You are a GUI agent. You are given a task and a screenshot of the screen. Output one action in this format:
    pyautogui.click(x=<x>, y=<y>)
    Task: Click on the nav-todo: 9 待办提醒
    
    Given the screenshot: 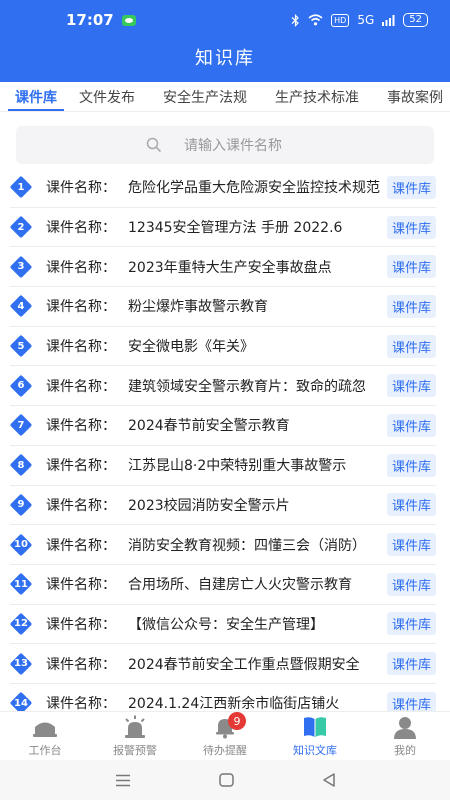 What is the action you would take?
    pyautogui.click(x=225, y=736)
    